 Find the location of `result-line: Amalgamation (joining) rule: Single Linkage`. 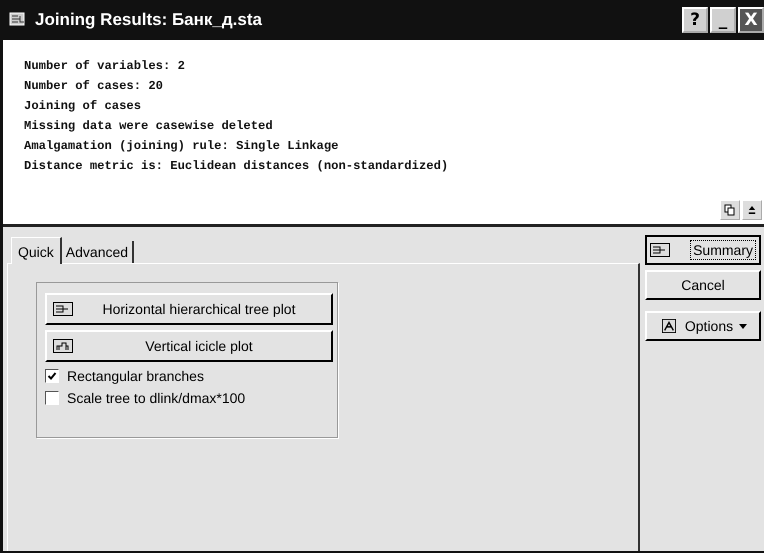

result-line: Amalgamation (joining) rule: Single Linkage is located at coordinates (182, 146).